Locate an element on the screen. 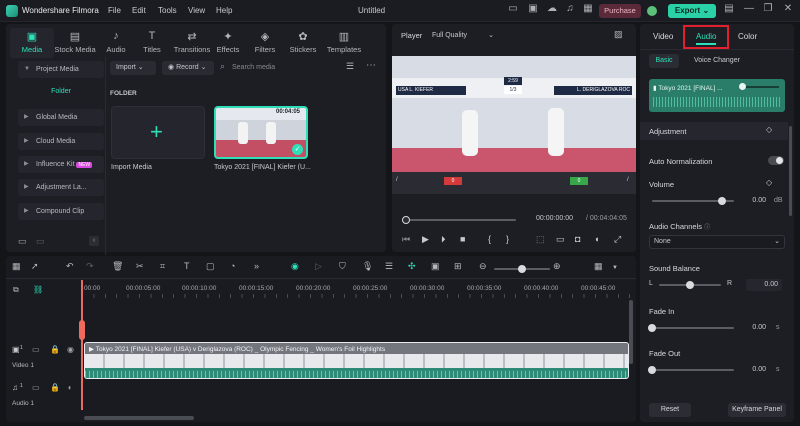  menu-tools: Tools is located at coordinates (167, 10).